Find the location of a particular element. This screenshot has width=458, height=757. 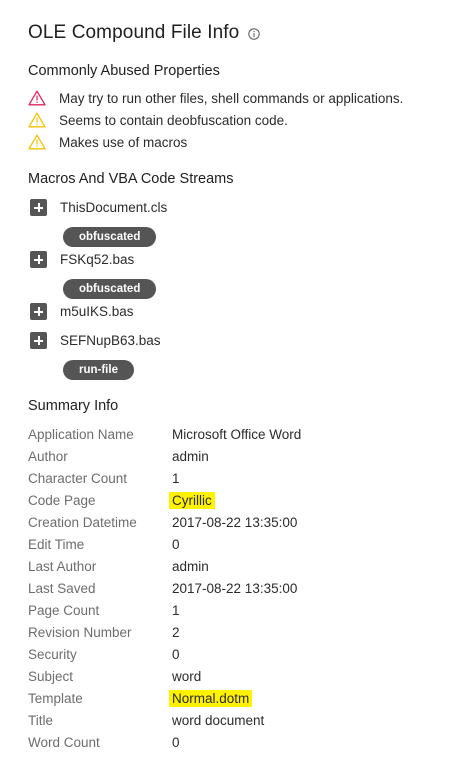

summary-value: word is located at coordinates (187, 676).